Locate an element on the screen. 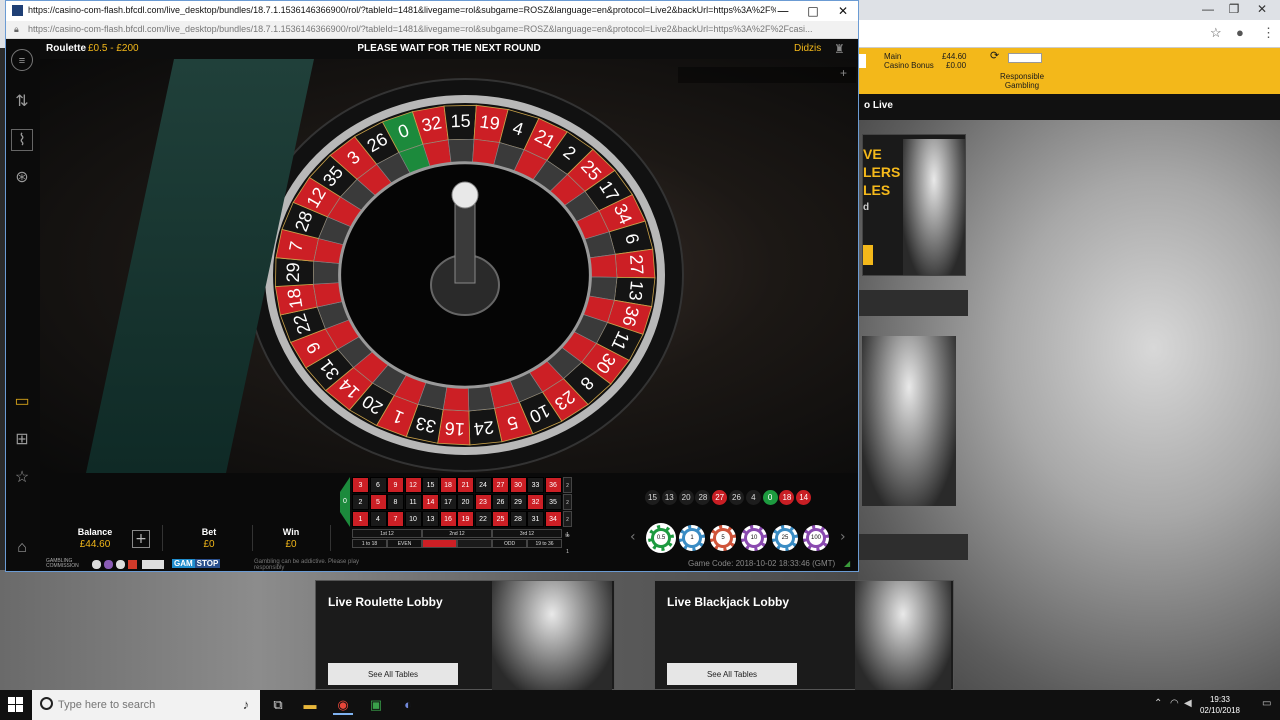 This screenshot has height=720, width=1280. browser-menu-icon: ⋮ is located at coordinates (1268, 33).